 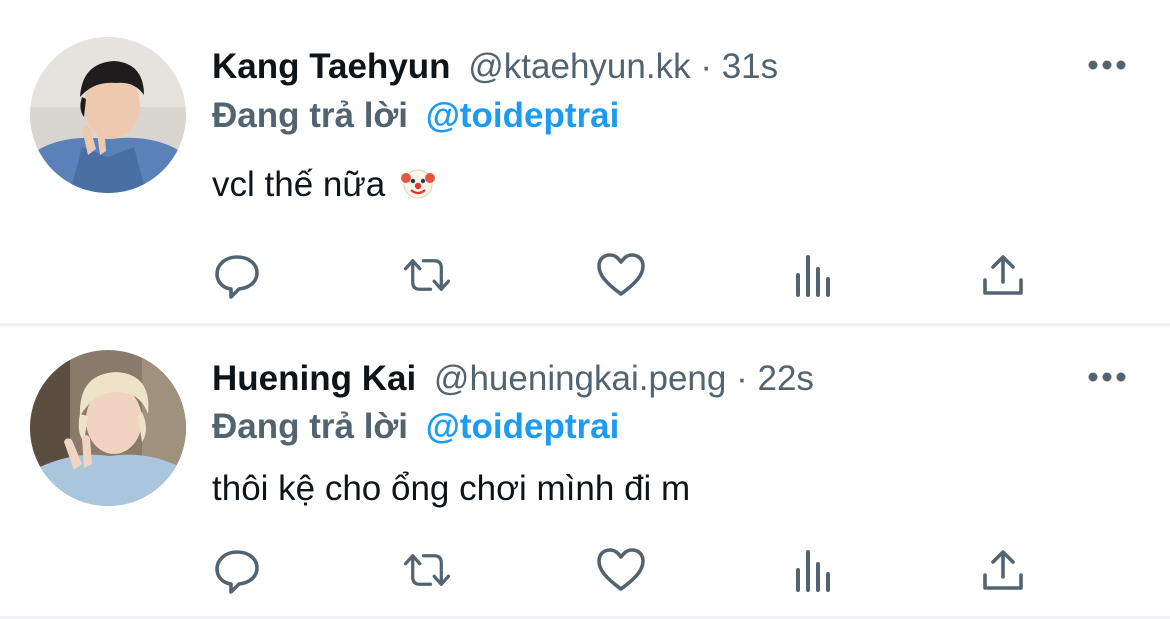 I want to click on tweet-text: thôi kệ cho ổng chơi mình đi m, so click(x=451, y=489).